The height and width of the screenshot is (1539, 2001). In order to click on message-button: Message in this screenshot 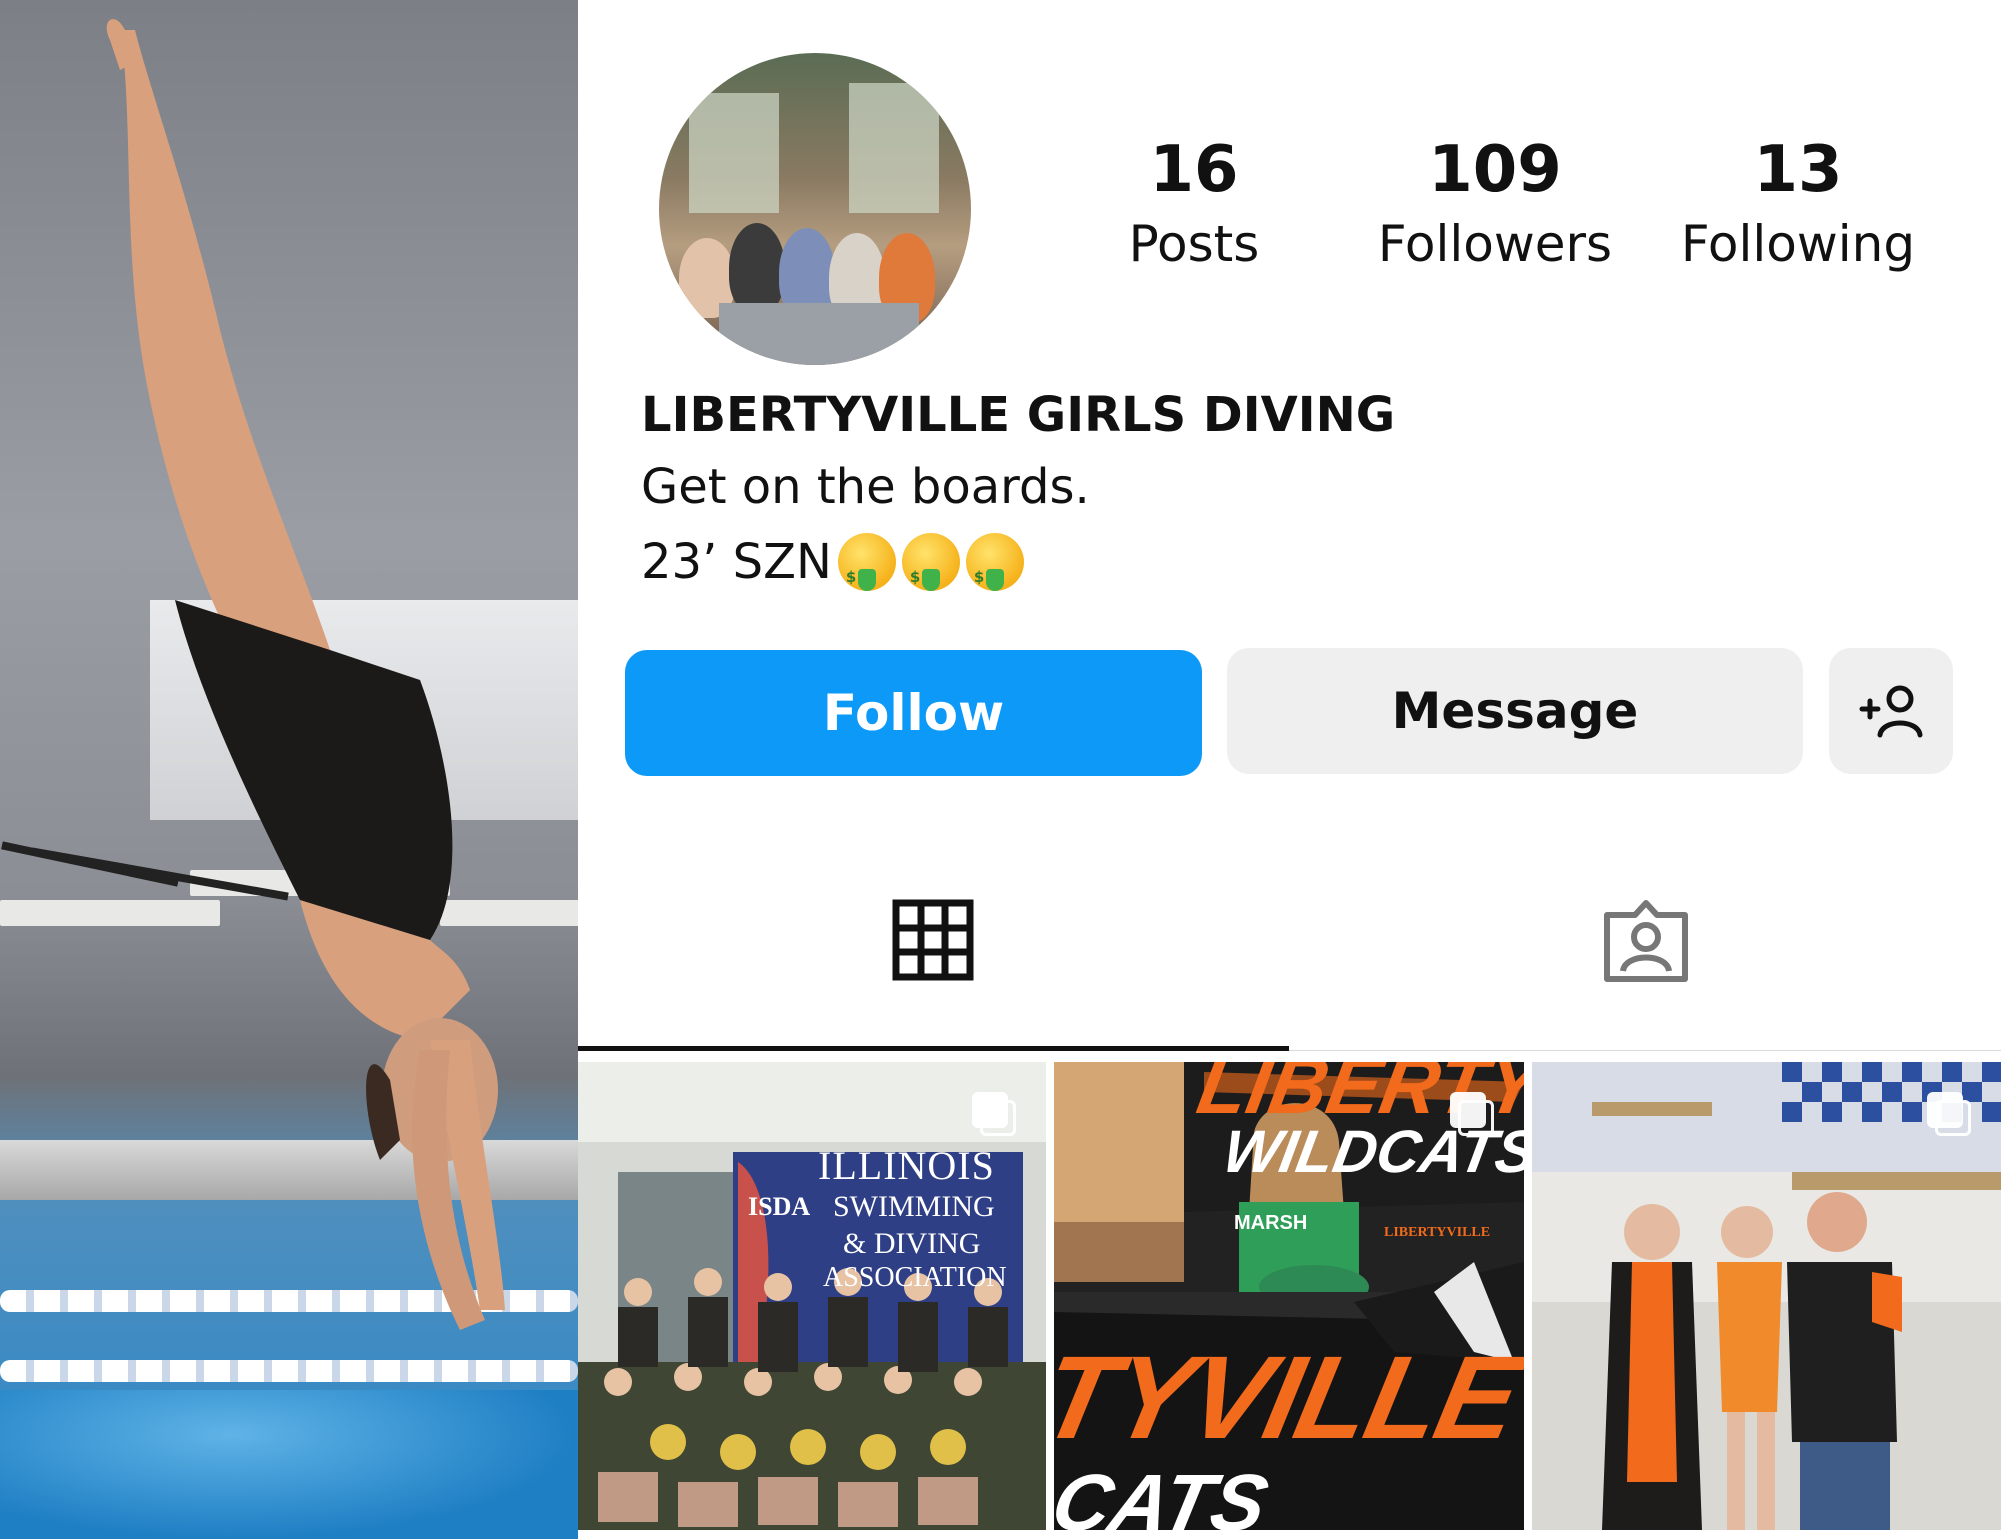, I will do `click(1515, 711)`.